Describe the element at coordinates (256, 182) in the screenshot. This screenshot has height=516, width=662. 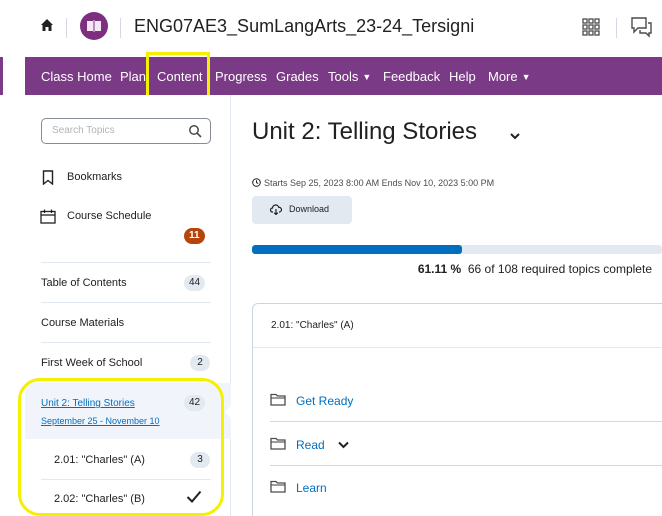
I see `clock-icon` at that location.